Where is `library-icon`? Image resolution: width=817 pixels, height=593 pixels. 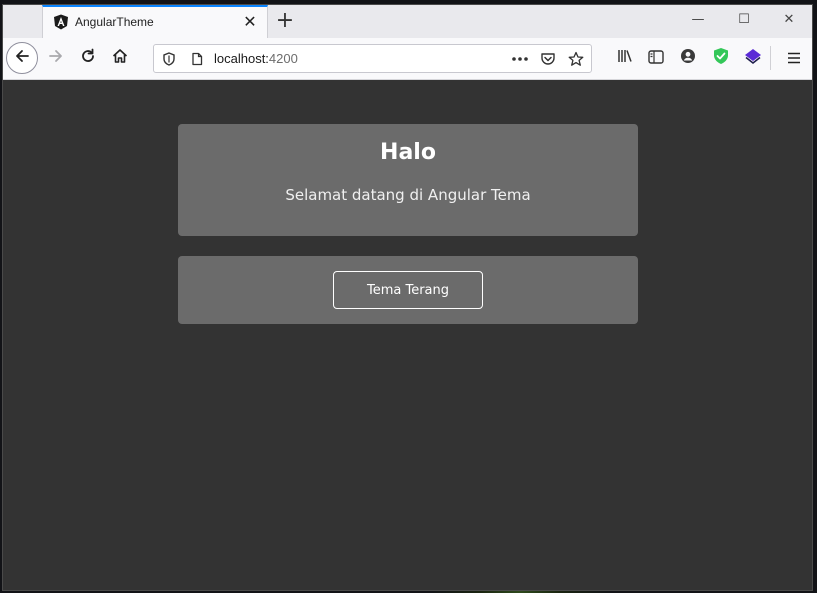
library-icon is located at coordinates (625, 58).